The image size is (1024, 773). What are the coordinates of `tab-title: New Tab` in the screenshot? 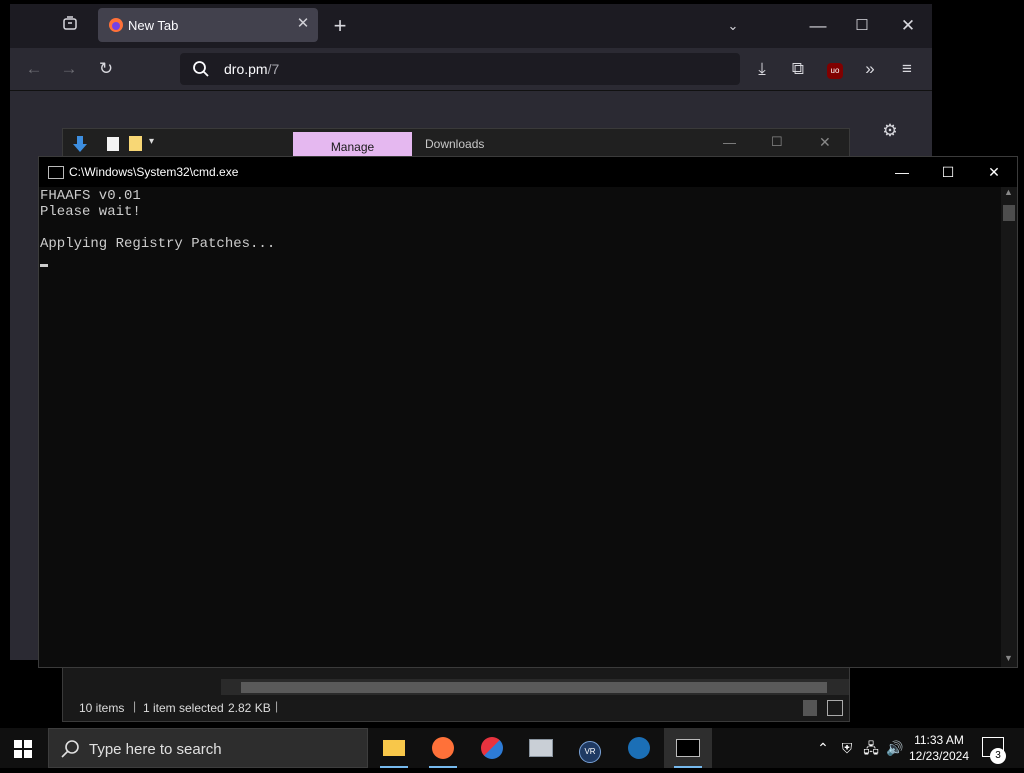 It's located at (153, 25).